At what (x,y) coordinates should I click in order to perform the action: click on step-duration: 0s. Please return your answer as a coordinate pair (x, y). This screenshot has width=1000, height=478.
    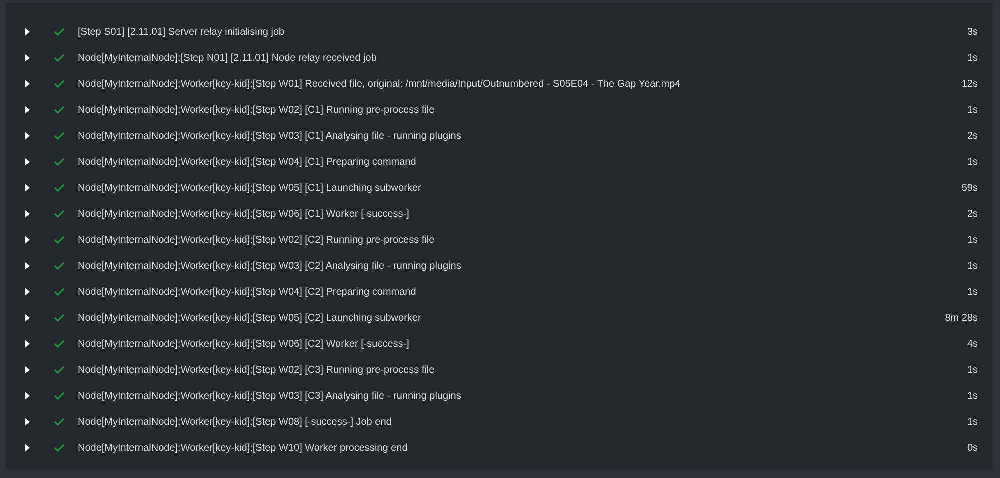
    Looking at the image, I should click on (972, 449).